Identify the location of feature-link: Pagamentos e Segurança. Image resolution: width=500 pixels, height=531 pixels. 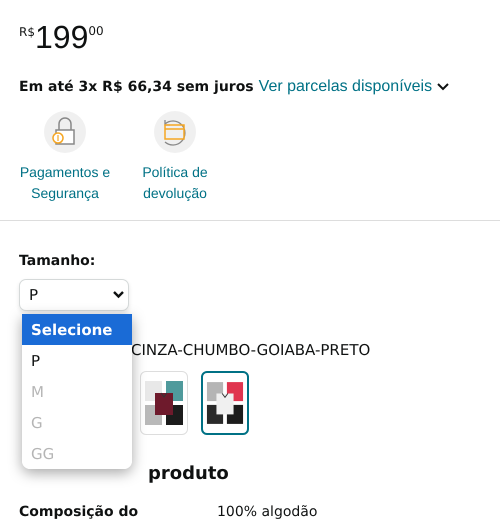
(65, 183).